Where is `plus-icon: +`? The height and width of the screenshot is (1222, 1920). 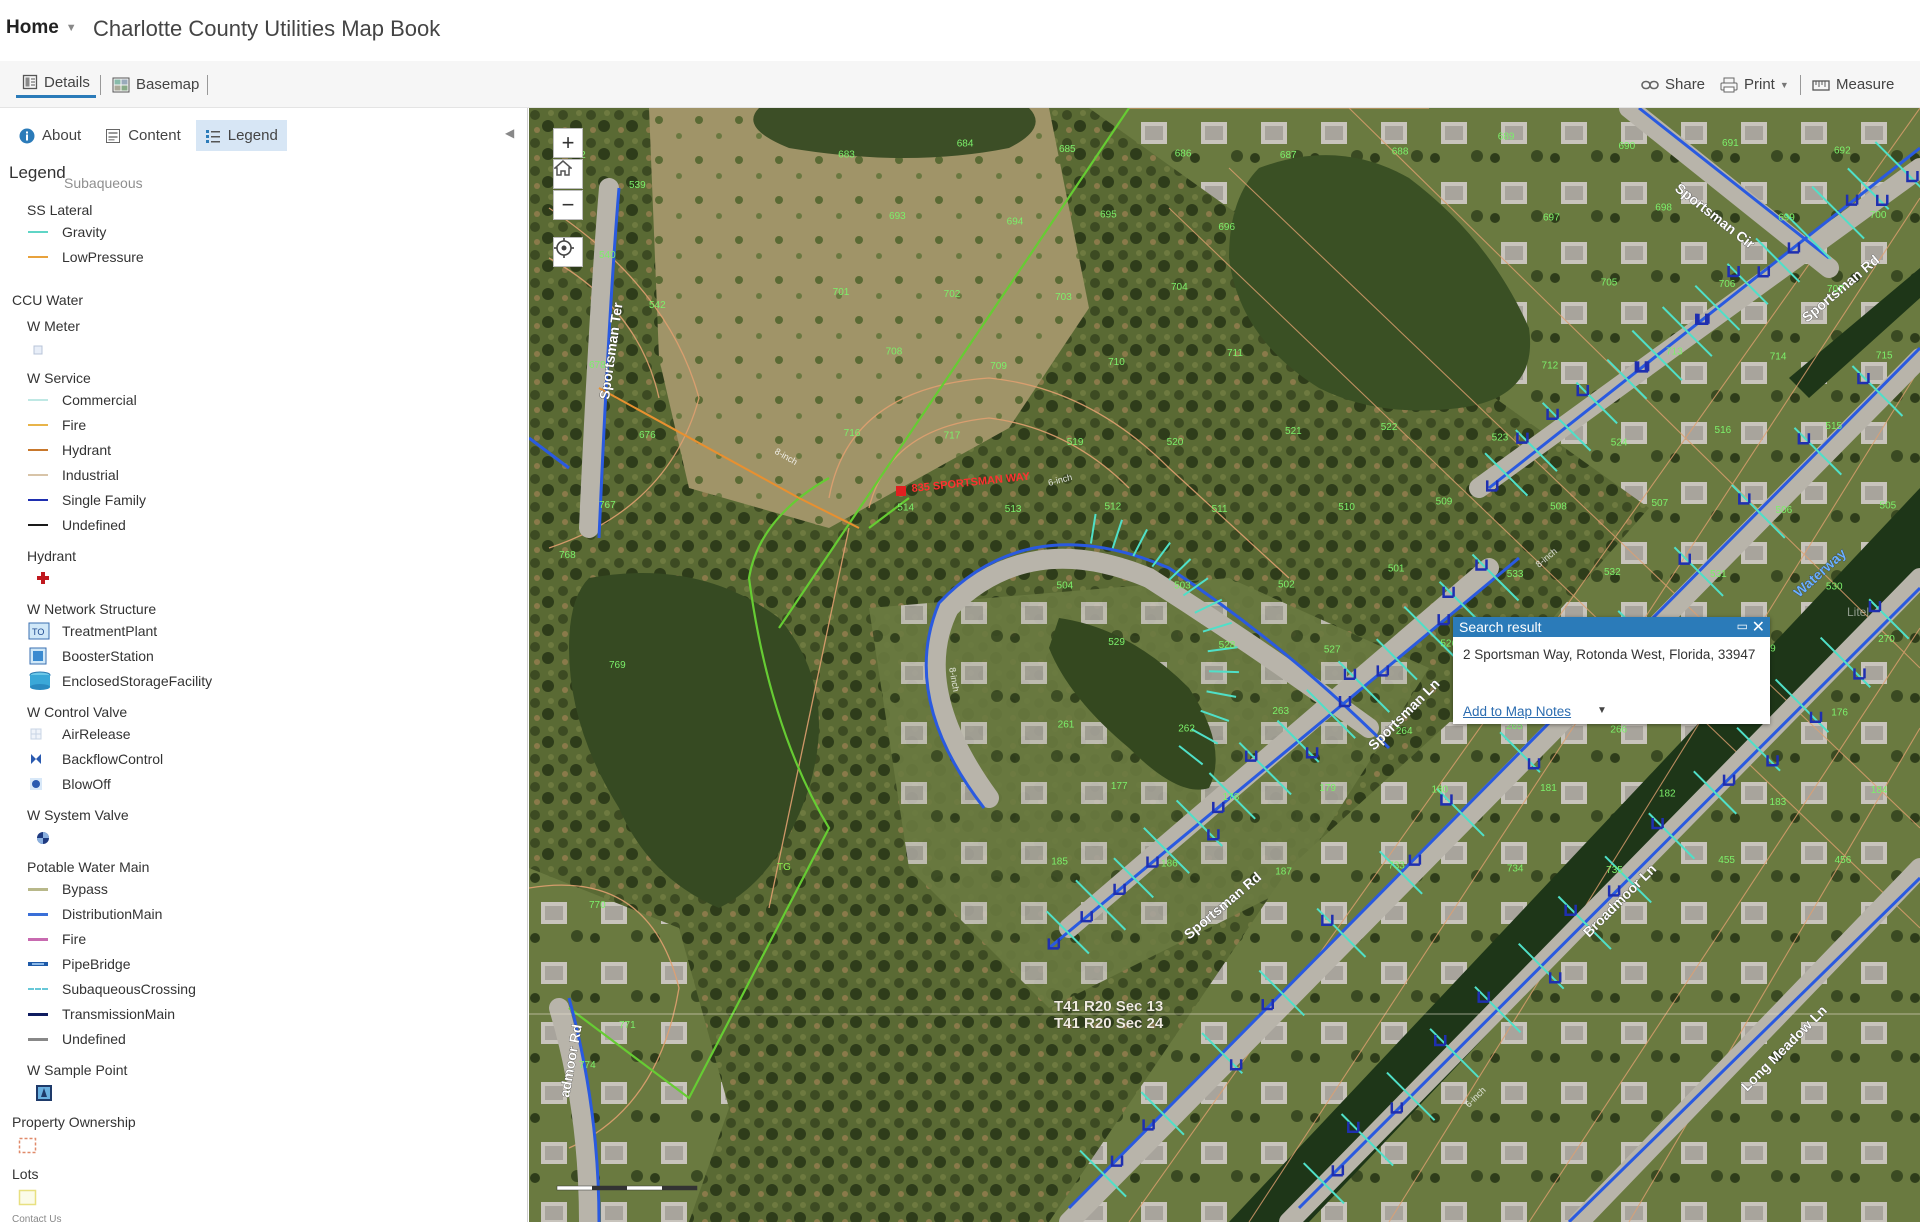 plus-icon: + is located at coordinates (568, 142).